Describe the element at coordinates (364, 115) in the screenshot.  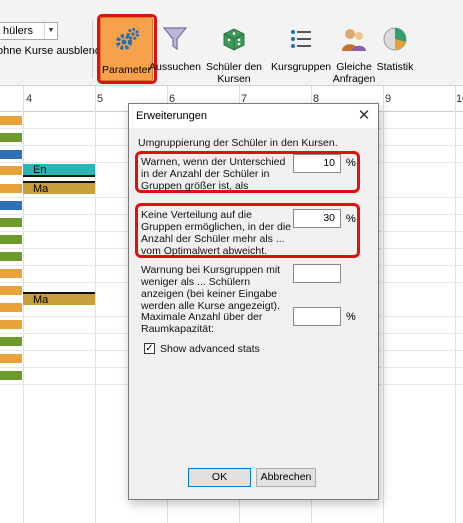
I see `close-icon: ✕` at that location.